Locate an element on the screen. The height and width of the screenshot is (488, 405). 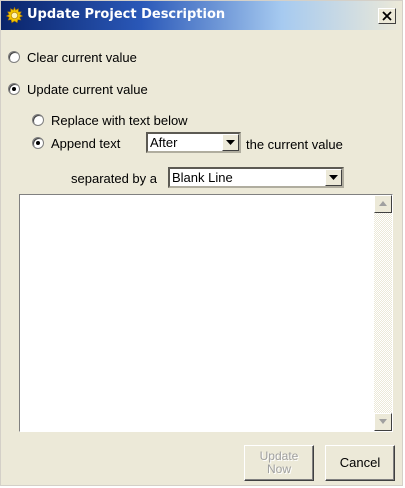
arrow-down-icon is located at coordinates (383, 421).